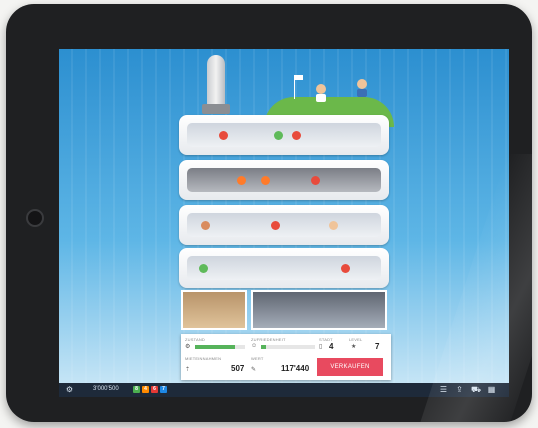 This screenshot has width=538, height=428. What do you see at coordinates (195, 339) in the screenshot?
I see `zustand-label: ZUSTAND` at bounding box center [195, 339].